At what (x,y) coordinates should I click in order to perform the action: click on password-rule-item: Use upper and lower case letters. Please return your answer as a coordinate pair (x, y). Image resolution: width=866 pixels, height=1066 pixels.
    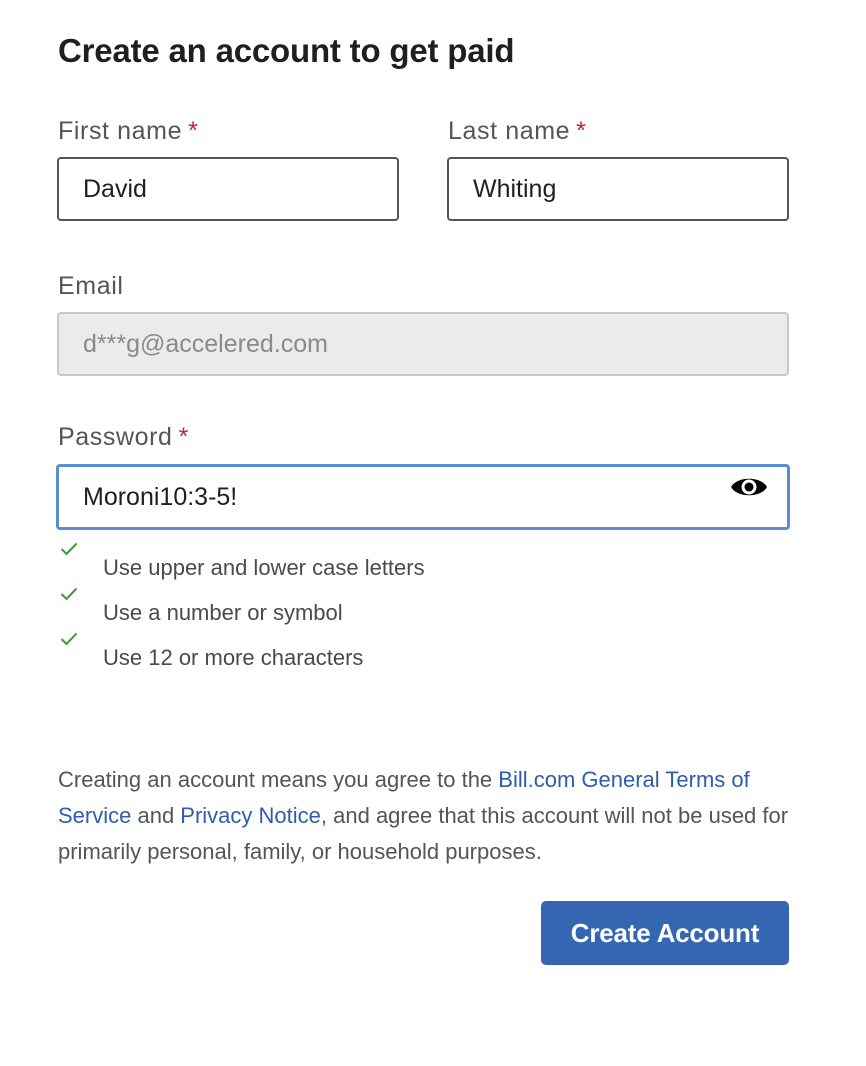
    Looking at the image, I should click on (264, 567).